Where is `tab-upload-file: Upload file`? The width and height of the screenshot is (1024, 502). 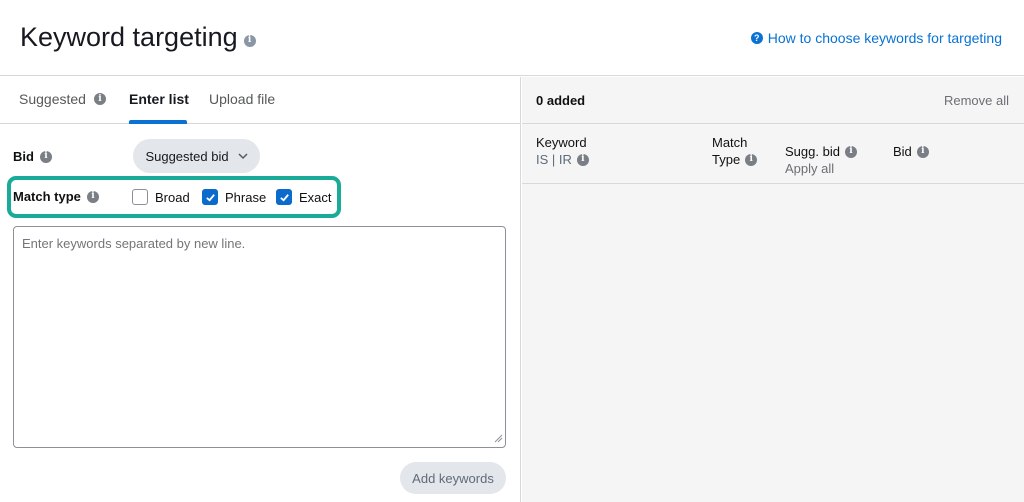
tab-upload-file: Upload file is located at coordinates (242, 99).